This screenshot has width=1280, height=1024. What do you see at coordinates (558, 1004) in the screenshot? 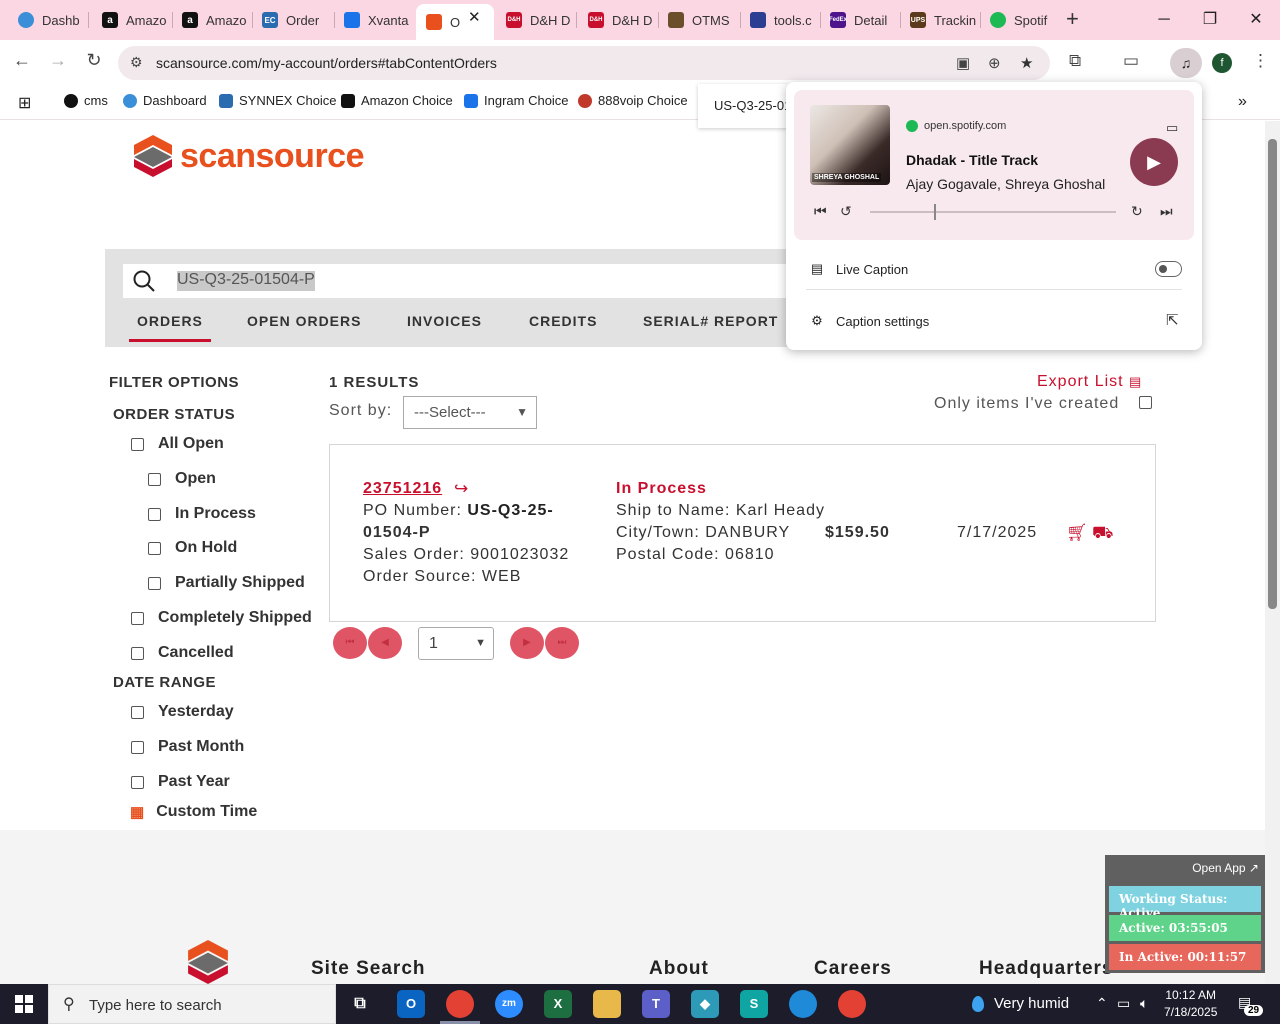
I see `excel-icon: X` at bounding box center [558, 1004].